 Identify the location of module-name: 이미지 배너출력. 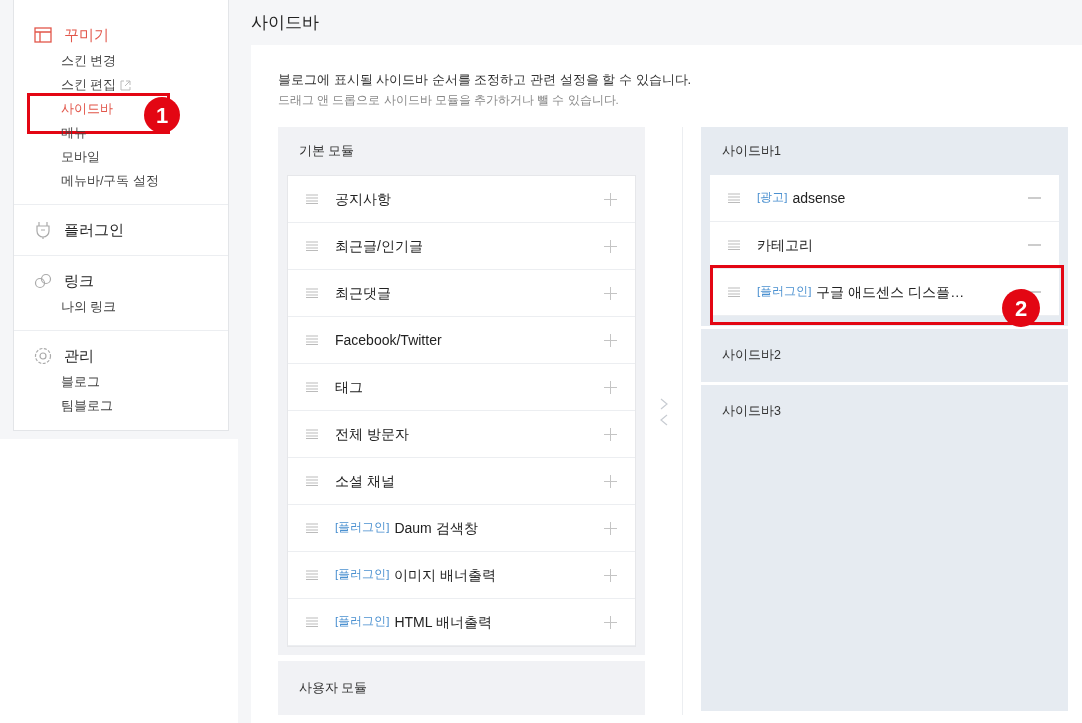
(445, 575).